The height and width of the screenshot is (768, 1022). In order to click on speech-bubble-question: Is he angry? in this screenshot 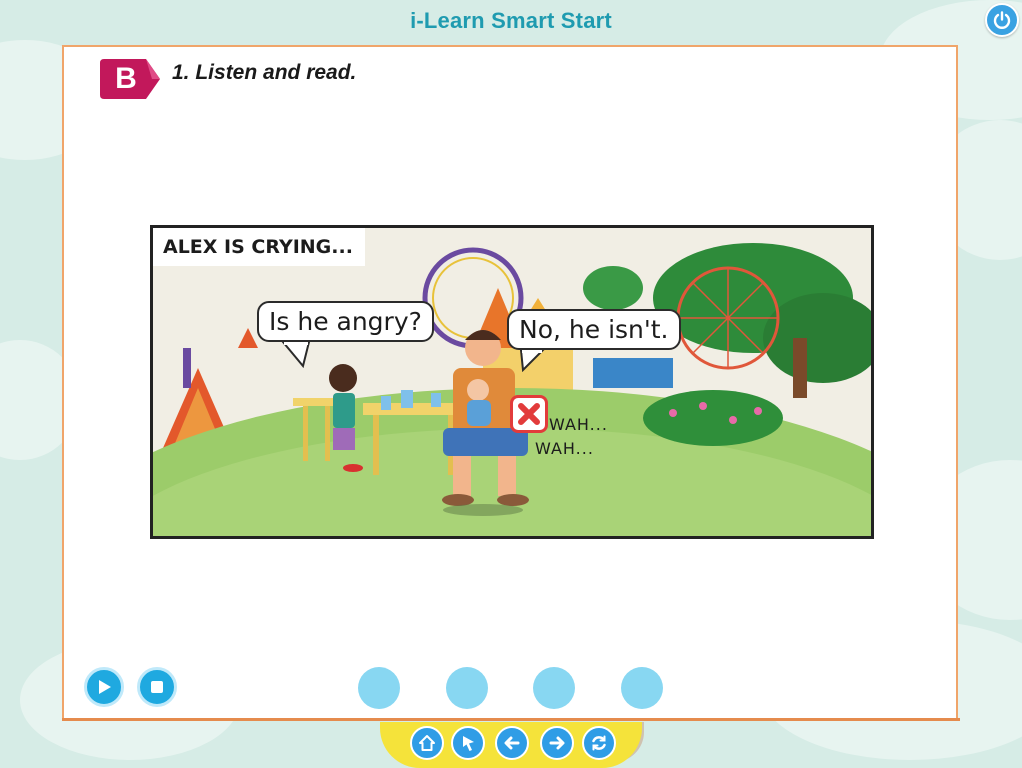, I will do `click(345, 321)`.